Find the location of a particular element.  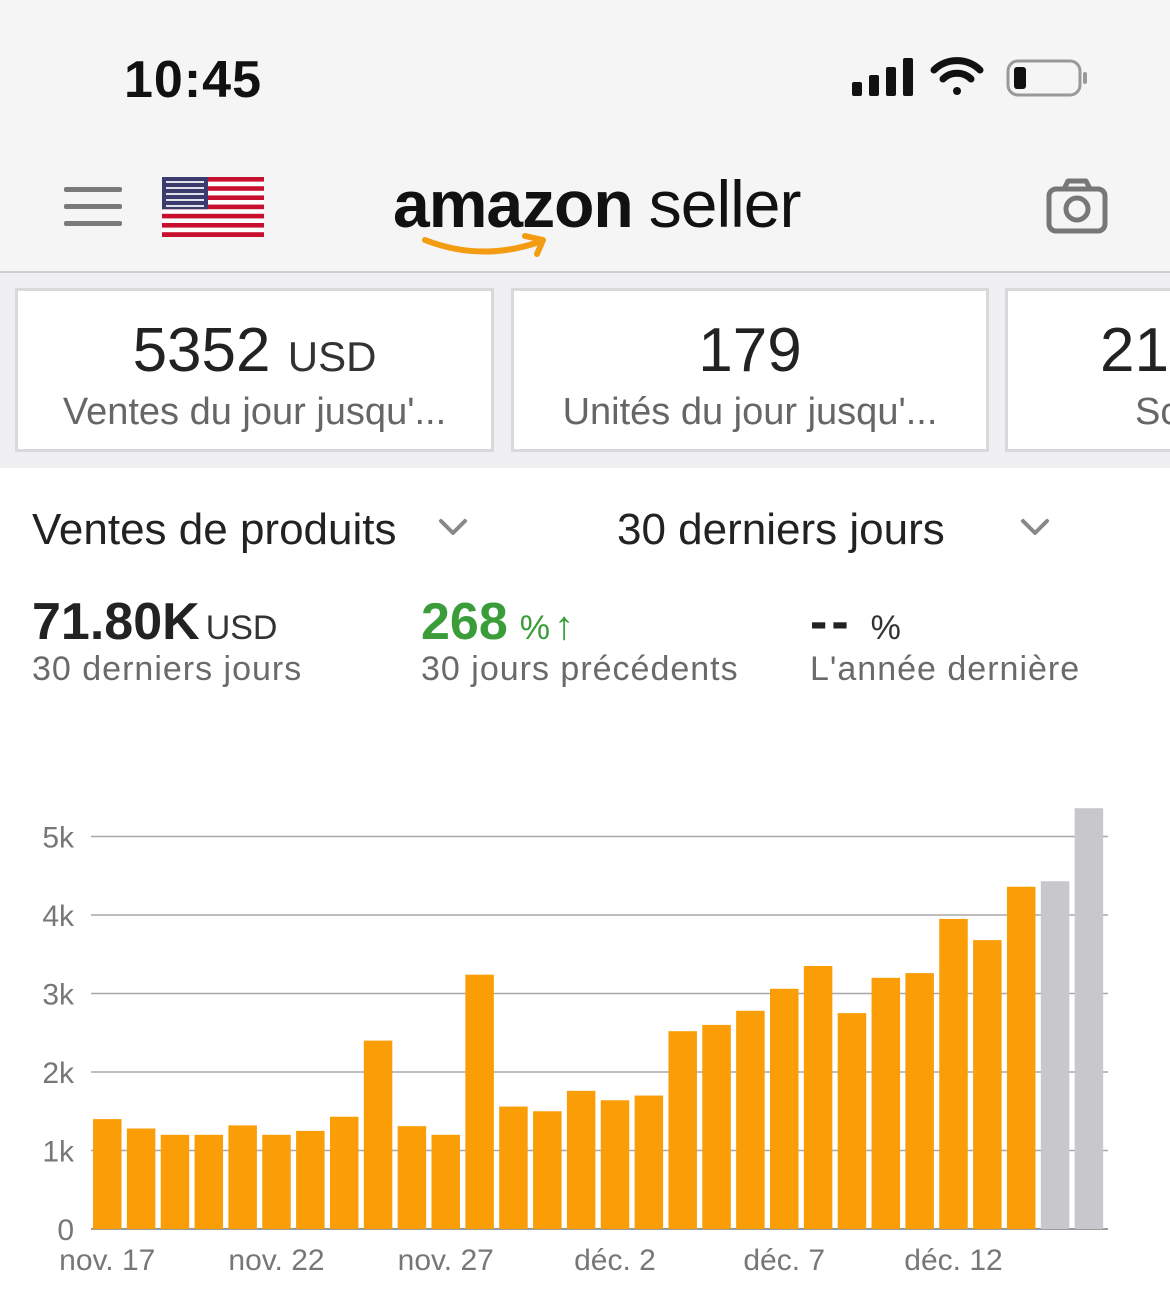

x-tick-label: déc. 7 is located at coordinates (784, 1260).